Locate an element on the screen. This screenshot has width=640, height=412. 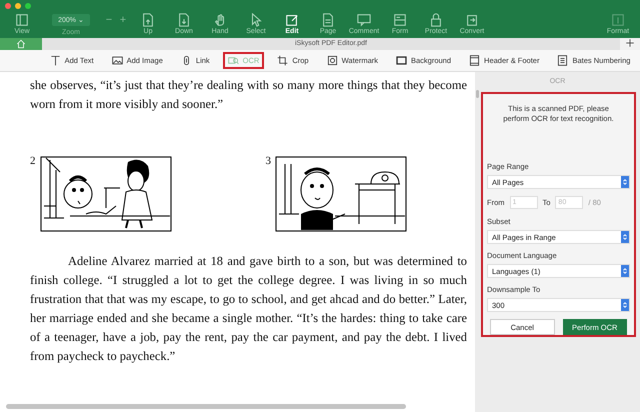
watermark-icon is located at coordinates (332, 60).